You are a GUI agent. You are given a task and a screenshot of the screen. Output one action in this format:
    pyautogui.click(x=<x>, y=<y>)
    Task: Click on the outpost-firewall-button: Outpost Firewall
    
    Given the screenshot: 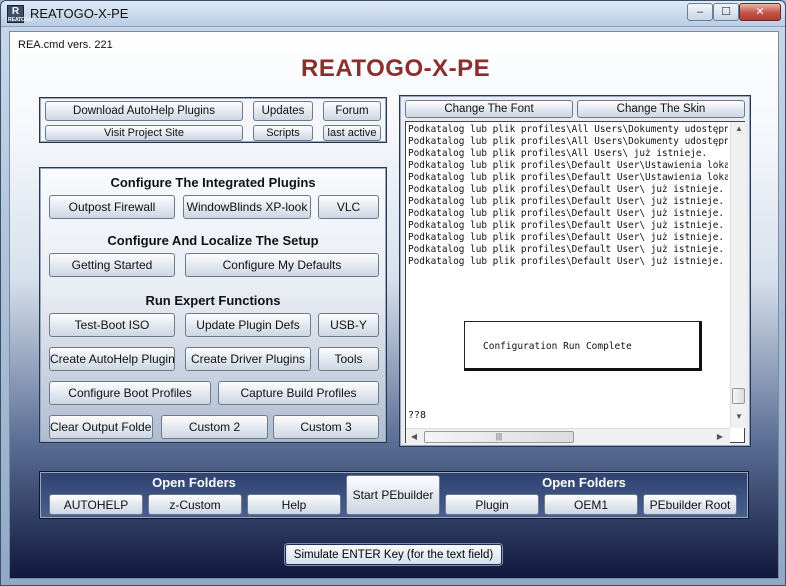 What is the action you would take?
    pyautogui.click(x=112, y=207)
    